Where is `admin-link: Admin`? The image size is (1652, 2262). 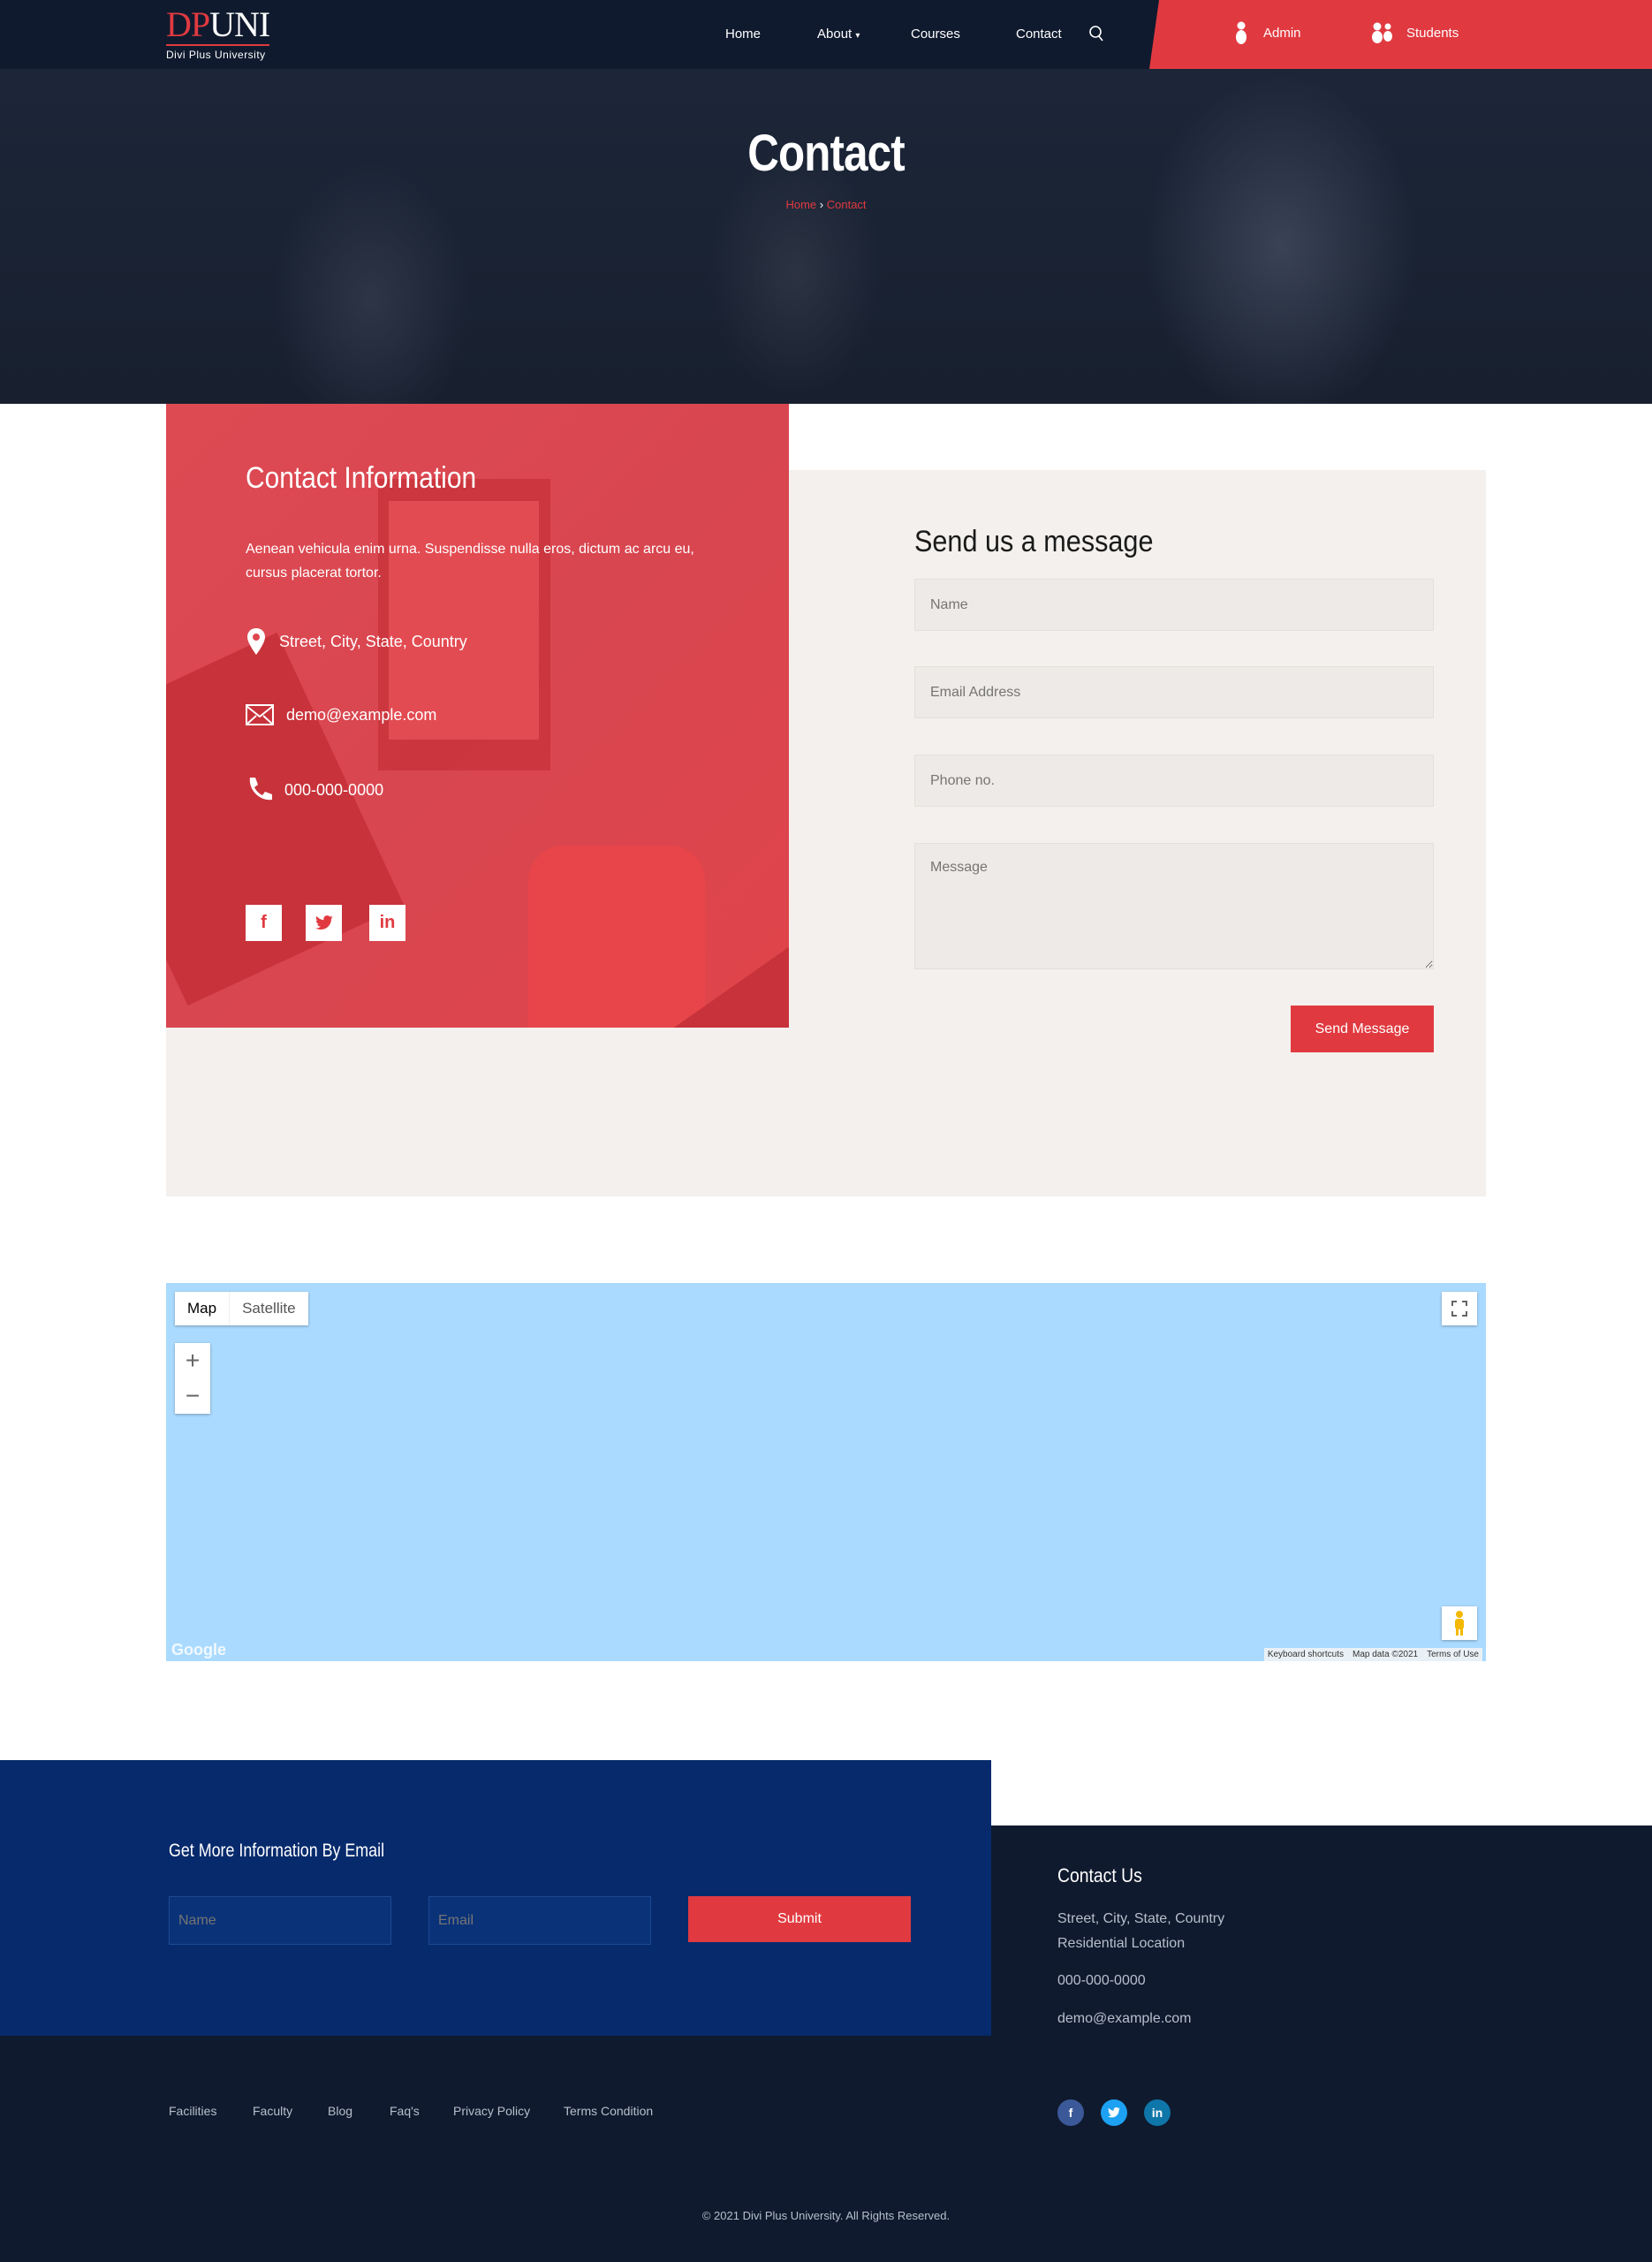 admin-link: Admin is located at coordinates (1268, 32).